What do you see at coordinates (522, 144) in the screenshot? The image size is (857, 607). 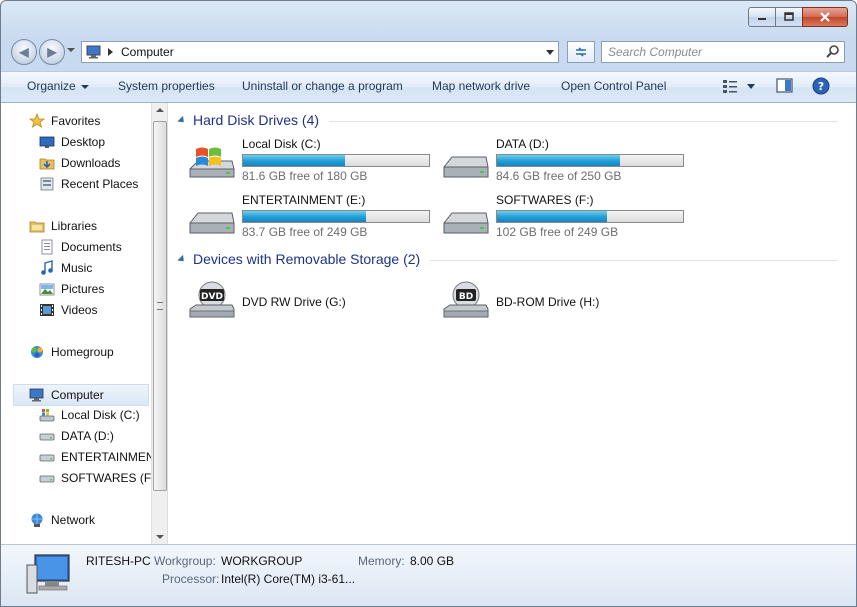 I see `drive-name: DATA (D:)` at bounding box center [522, 144].